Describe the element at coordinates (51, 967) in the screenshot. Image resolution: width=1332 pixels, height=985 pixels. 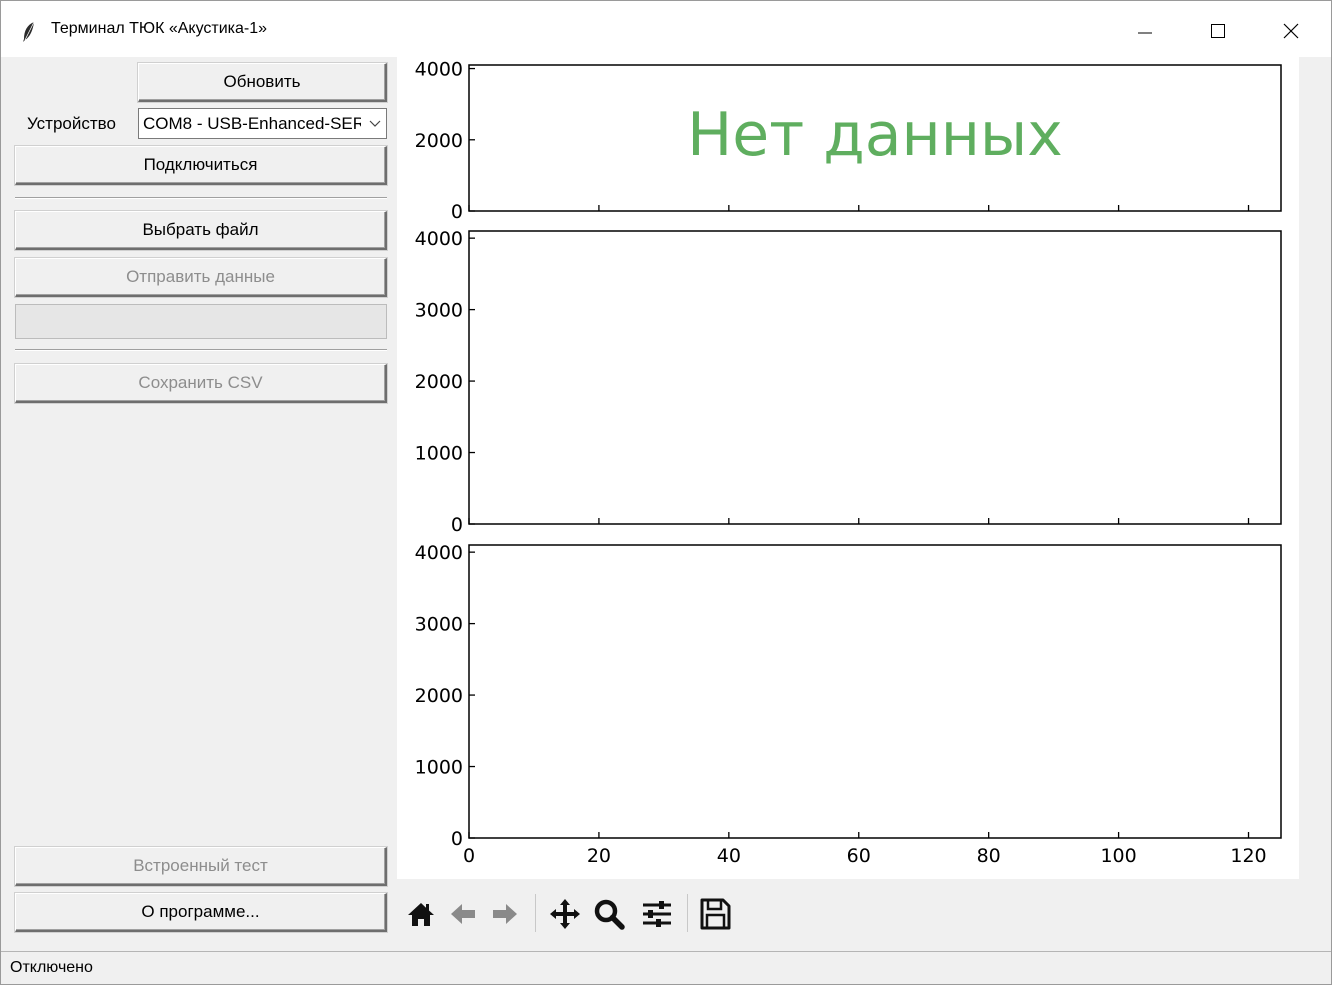
I see `status-text: Отключено` at that location.